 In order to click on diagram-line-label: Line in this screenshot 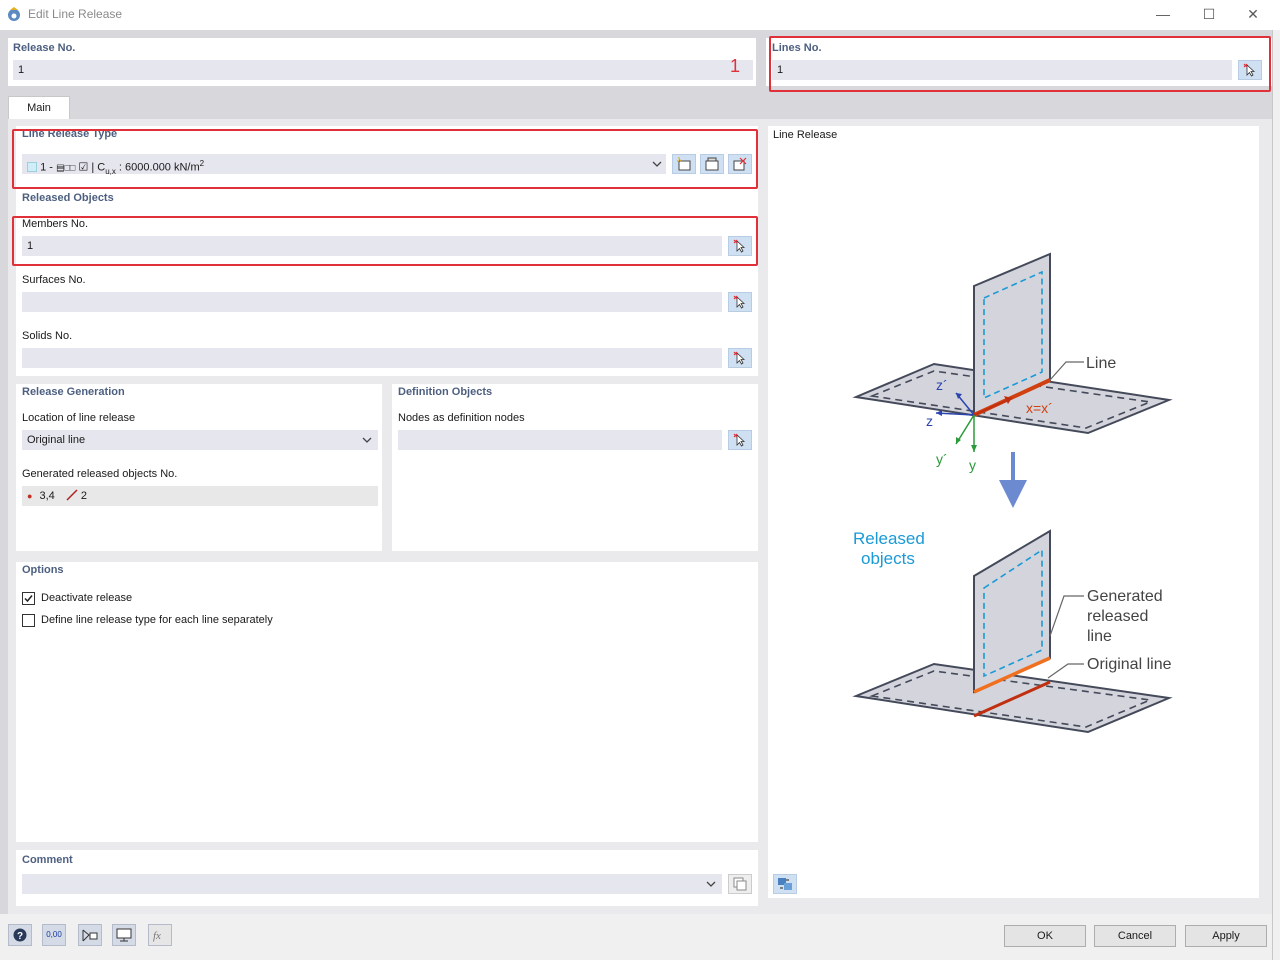, I will do `click(1101, 363)`.